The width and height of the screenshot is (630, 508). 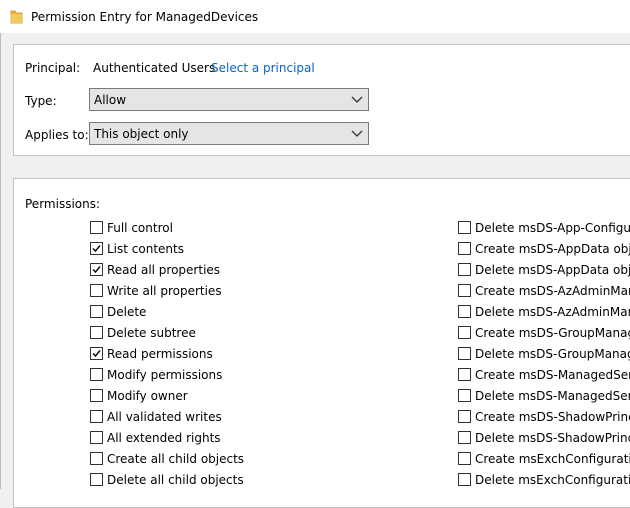 I want to click on permission-label: Delete msDS-AppData objects, so click(x=552, y=270).